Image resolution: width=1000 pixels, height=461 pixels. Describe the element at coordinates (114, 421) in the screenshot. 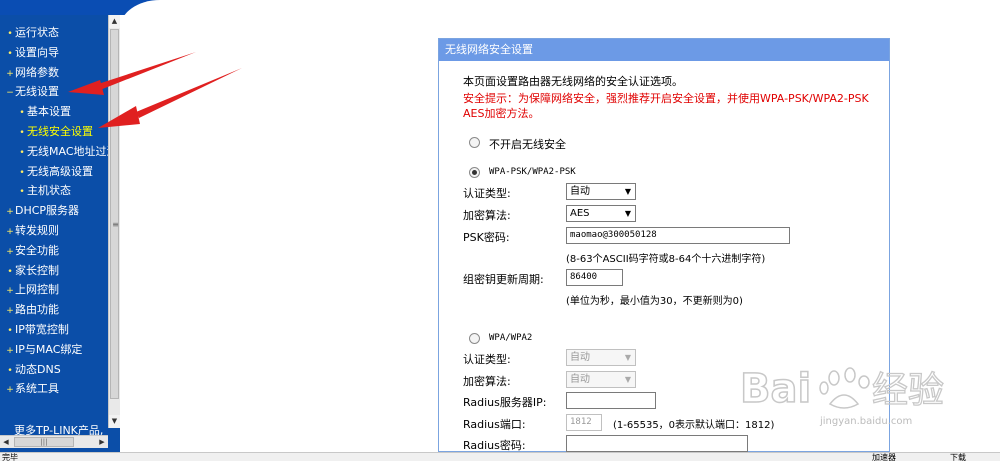

I see `scroll-down-icon: ▼` at that location.